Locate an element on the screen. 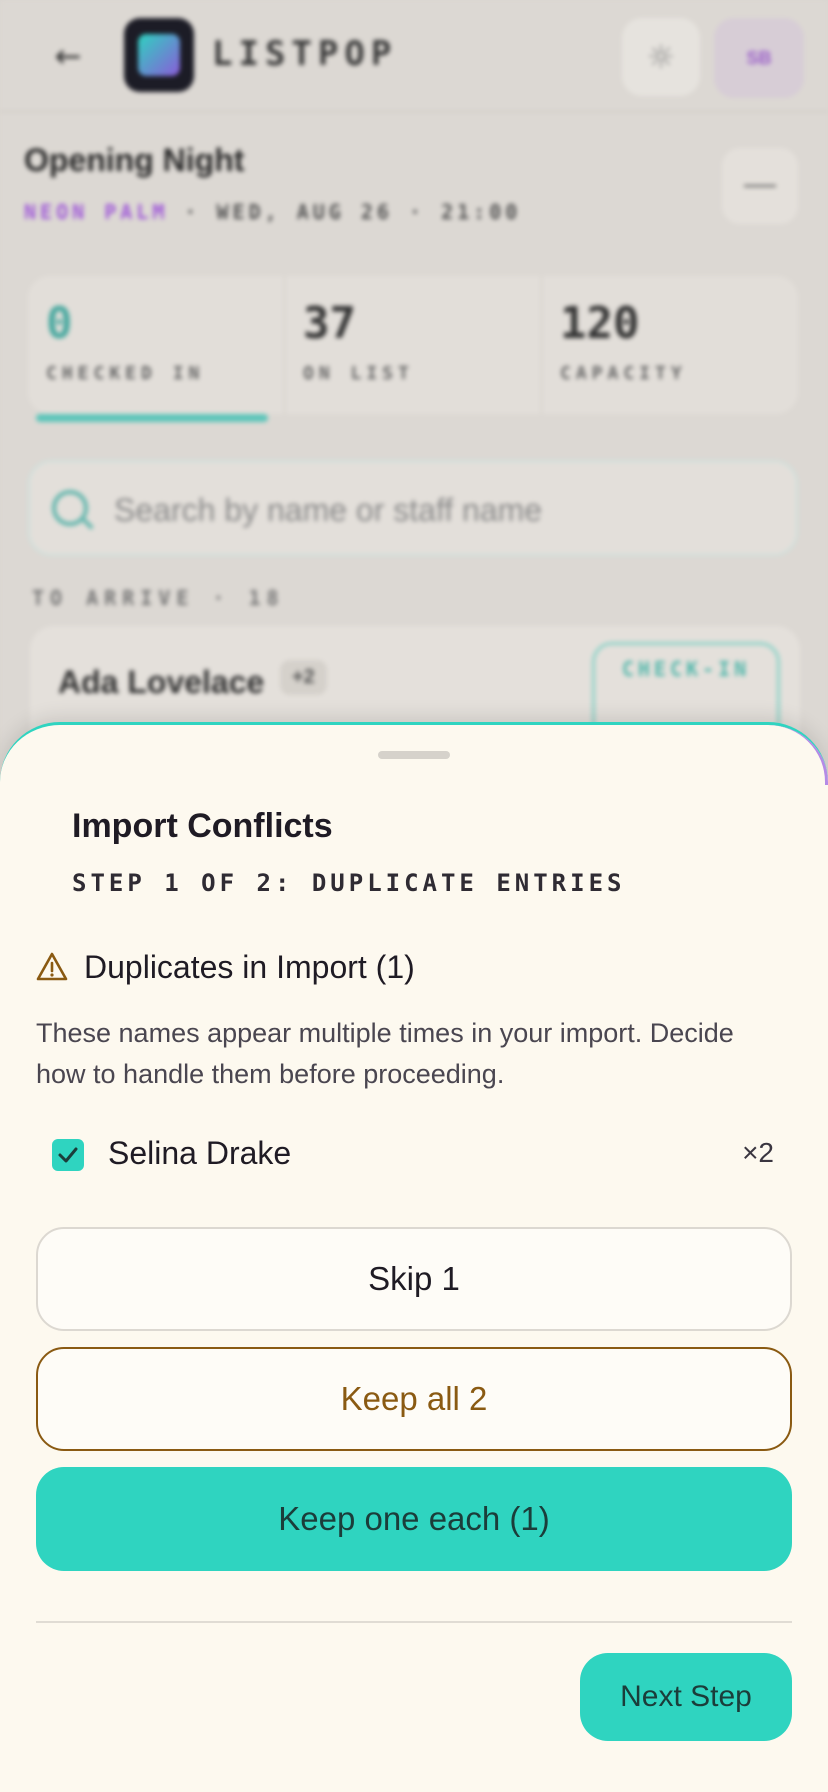 Image resolution: width=828 pixels, height=1792 pixels. stat-checked-in: 0 CHECKED IN is located at coordinates (156, 345).